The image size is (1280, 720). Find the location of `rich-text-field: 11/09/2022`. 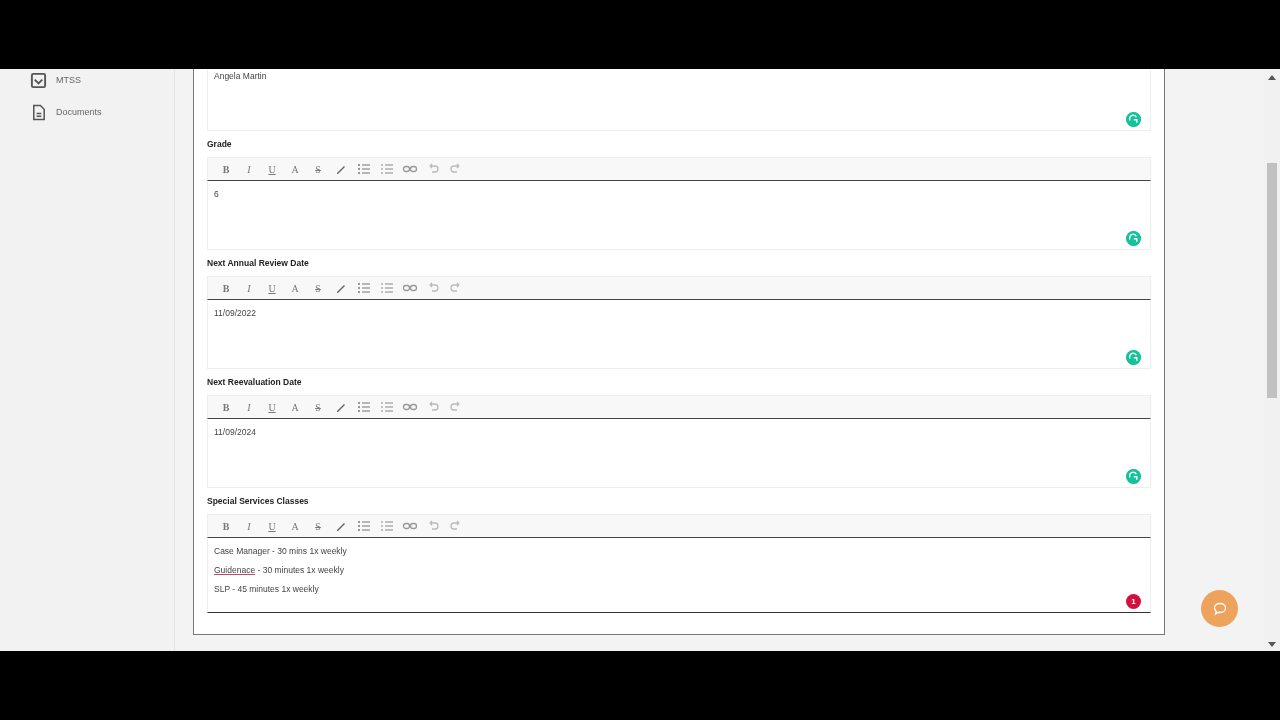

rich-text-field: 11/09/2022 is located at coordinates (679, 334).